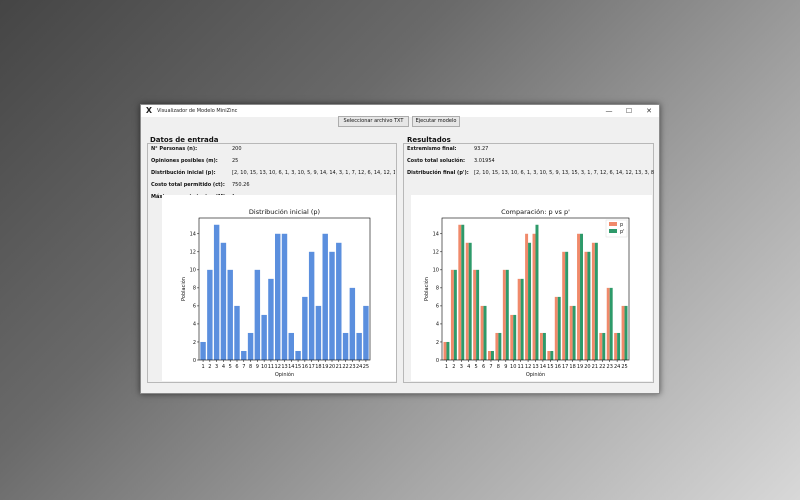  What do you see at coordinates (649, 111) in the screenshot?
I see `close-icon: ✕` at bounding box center [649, 111].